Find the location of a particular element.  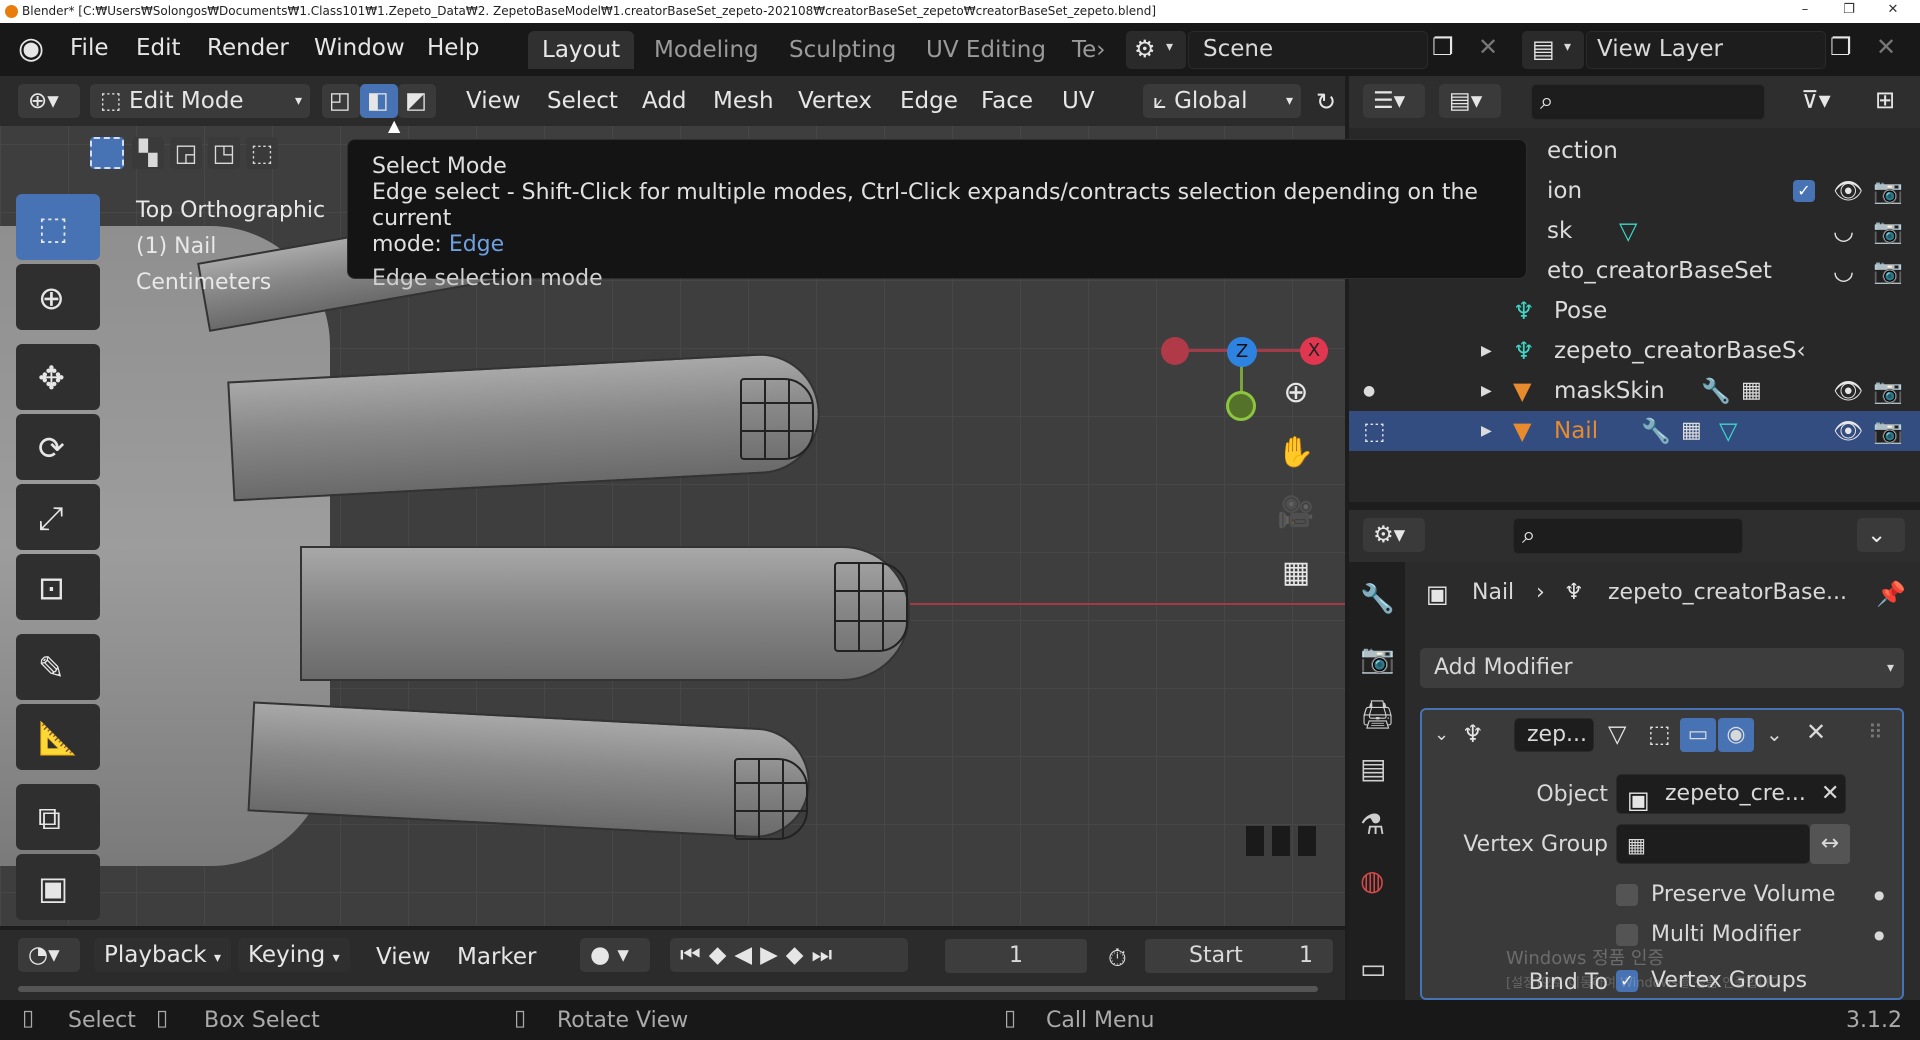

playback-menu: Playback ▾ is located at coordinates (162, 955).